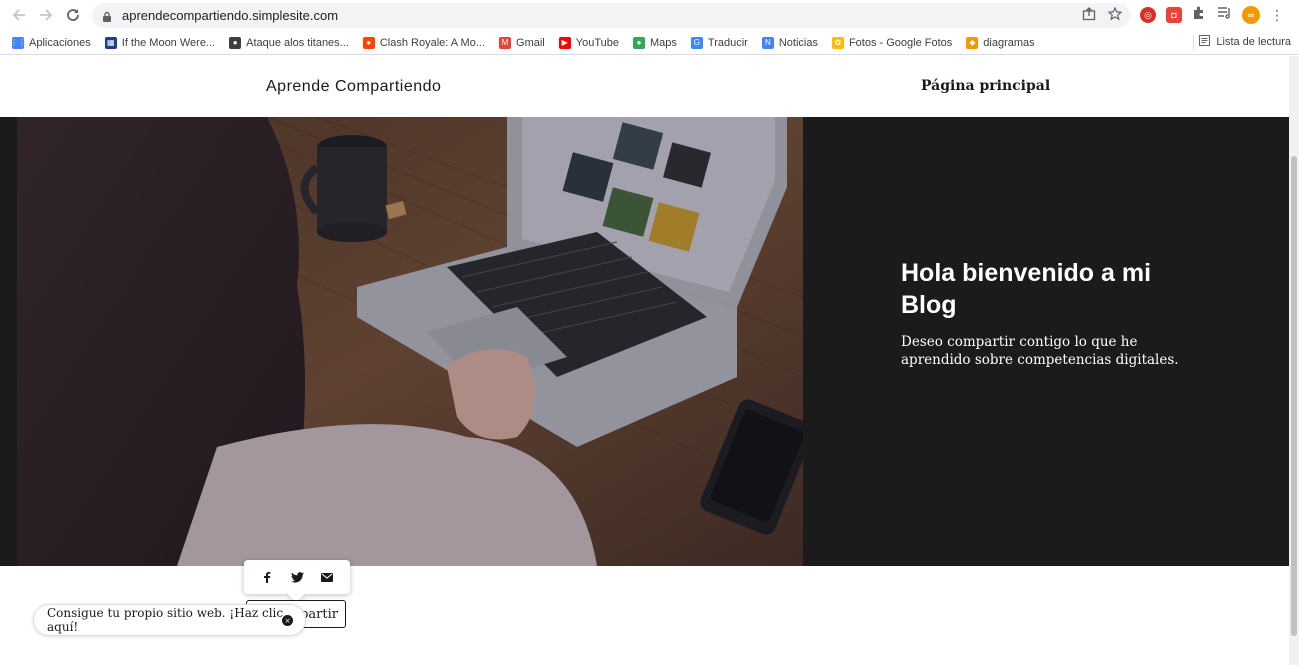 This screenshot has height=665, width=1299. I want to click on bookmark-item: ✿ Fotos - Google Fotos, so click(892, 42).